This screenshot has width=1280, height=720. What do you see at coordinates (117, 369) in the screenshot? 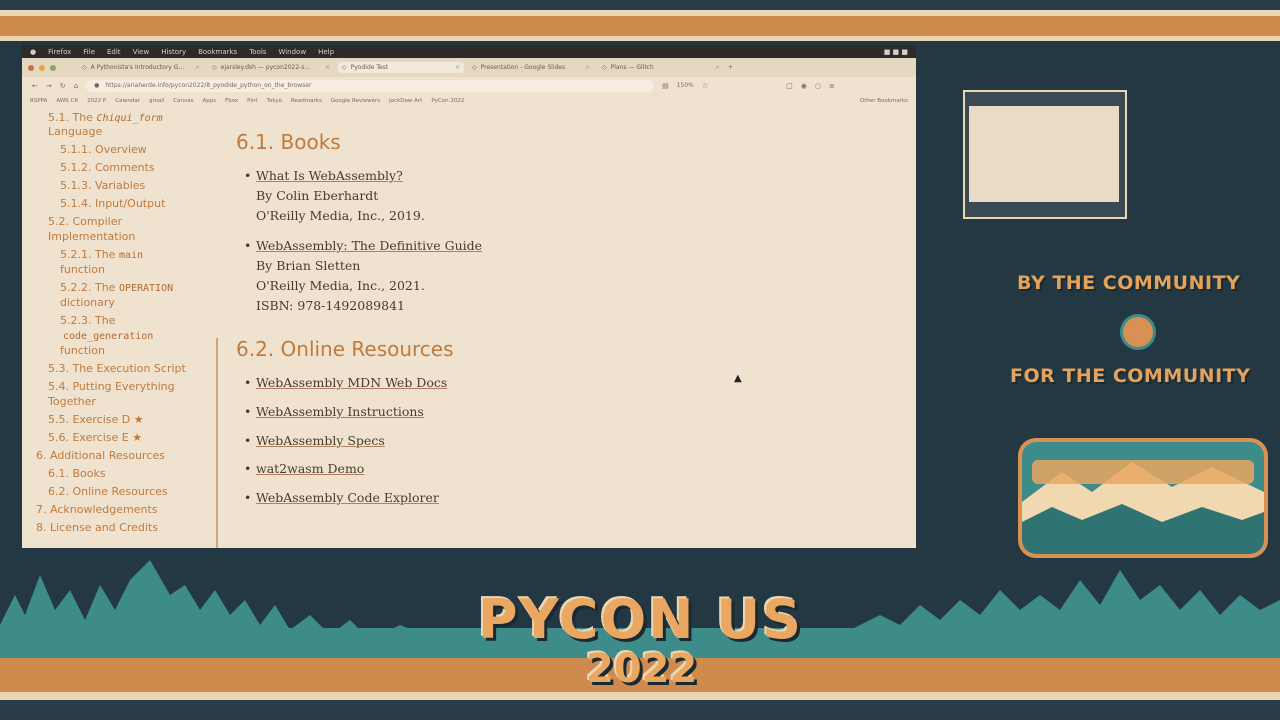
I see `toc-item: 5.3. The Execution Script` at bounding box center [117, 369].